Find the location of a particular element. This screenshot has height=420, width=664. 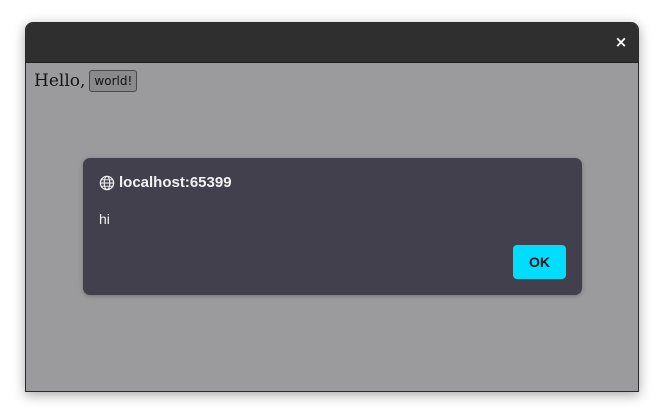

greeting-line: Hello, world! is located at coordinates (86, 81).